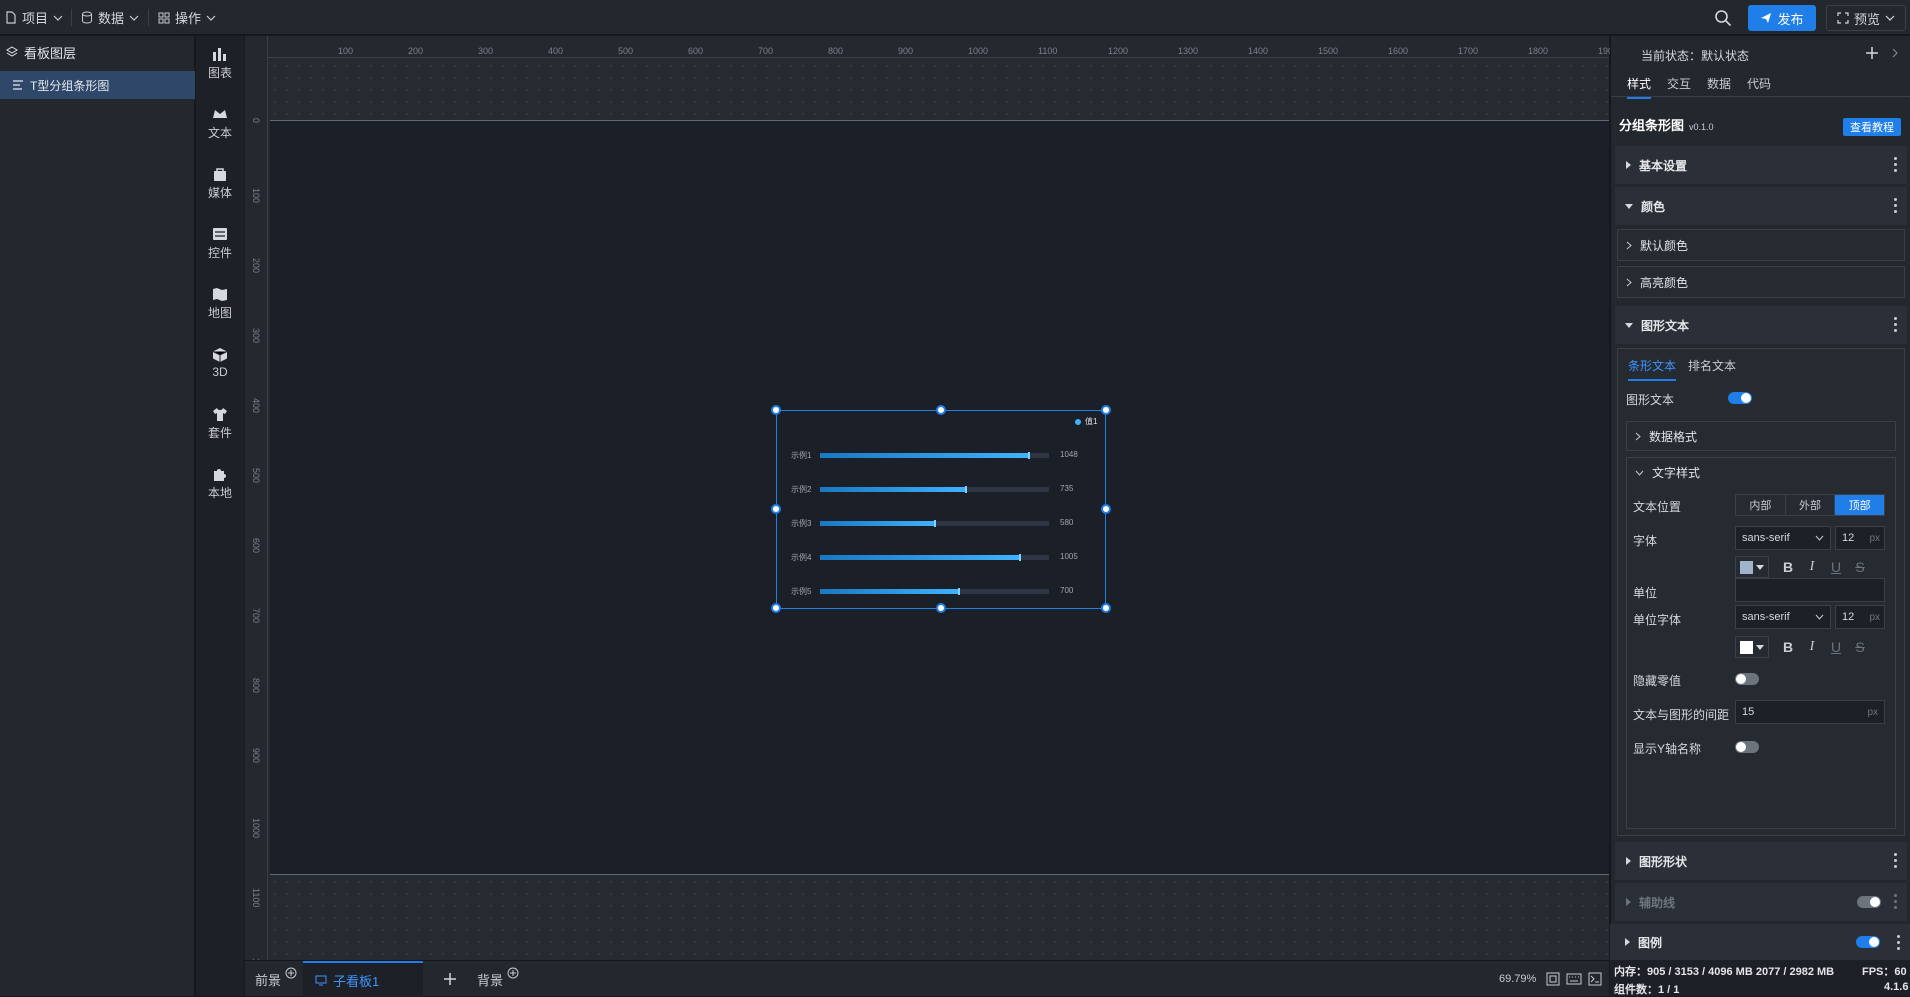 The width and height of the screenshot is (1910, 997). What do you see at coordinates (1747, 679) in the screenshot?
I see `hide-zero-toggle` at bounding box center [1747, 679].